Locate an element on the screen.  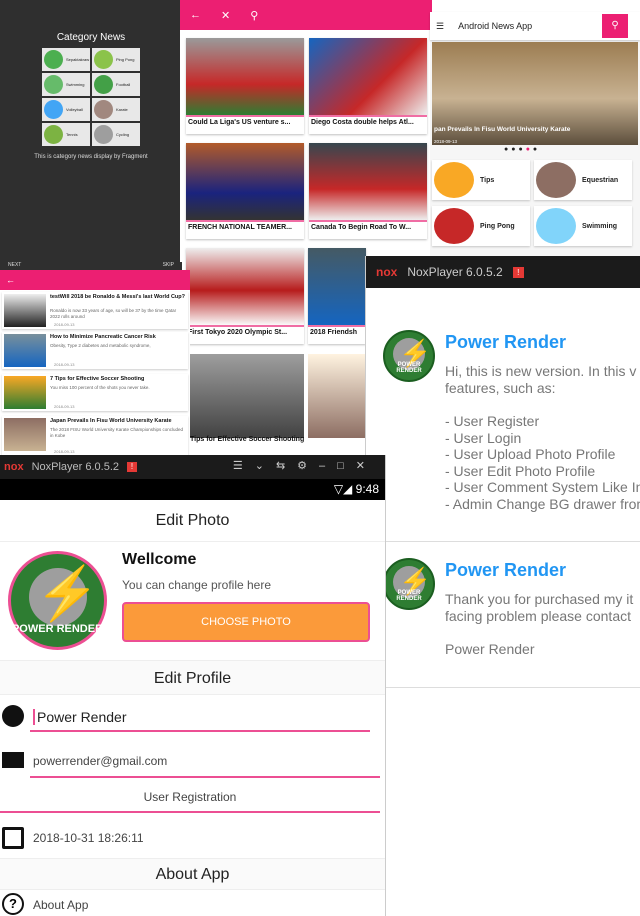
toolbar: ← ✕ ⚲ is located at coordinates (306, 15).